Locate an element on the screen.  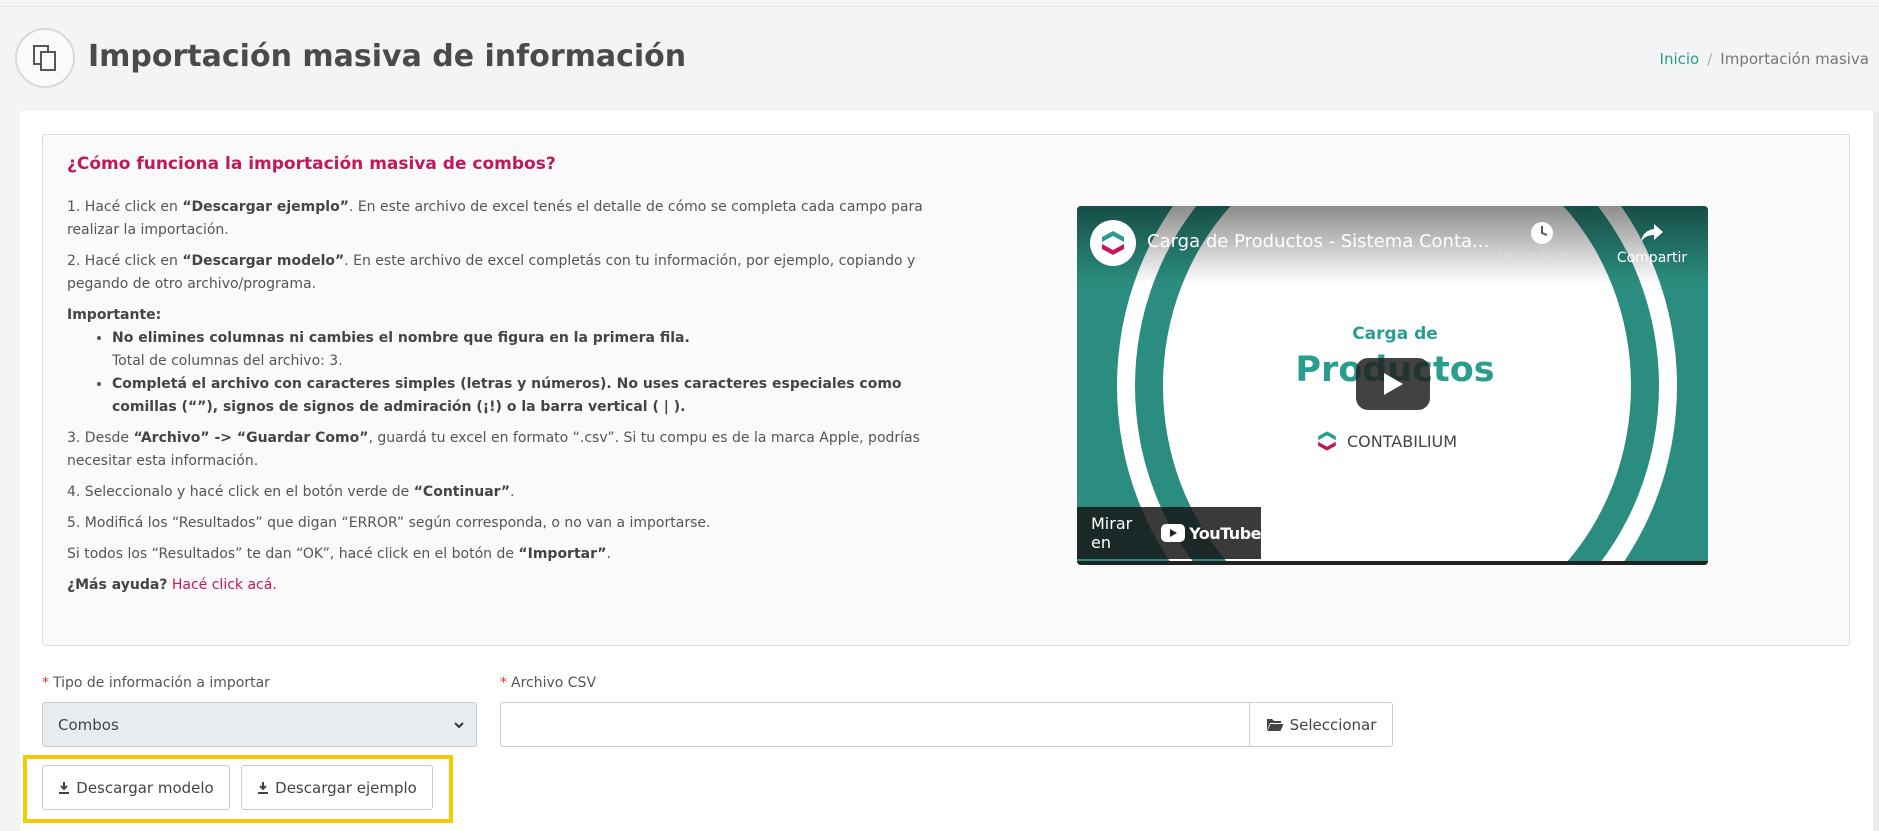
download-example-button: Descargar ejemplo is located at coordinates (337, 787).